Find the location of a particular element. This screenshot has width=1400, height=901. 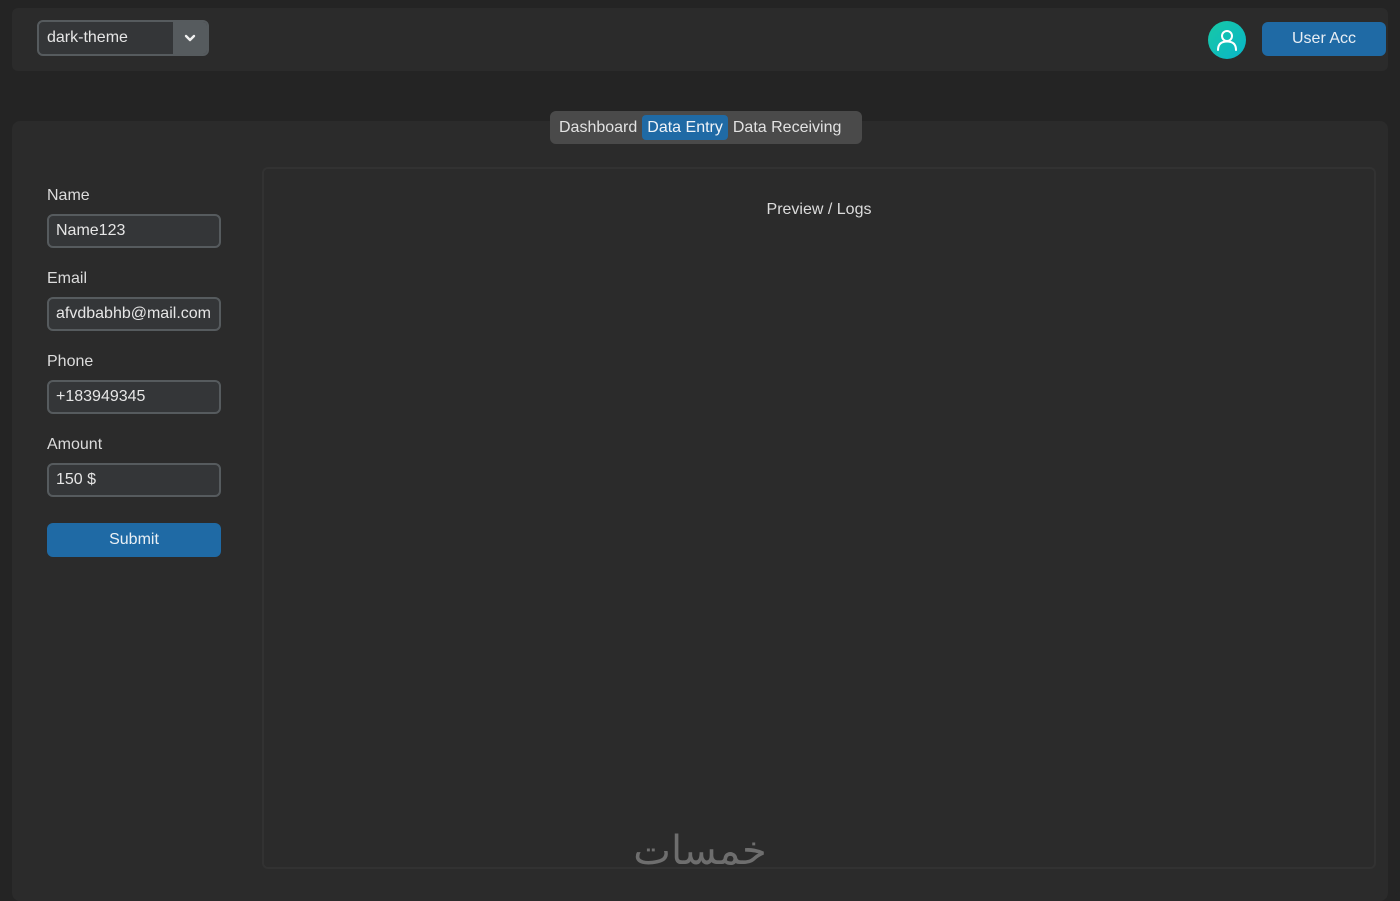

email-input is located at coordinates (134, 314).